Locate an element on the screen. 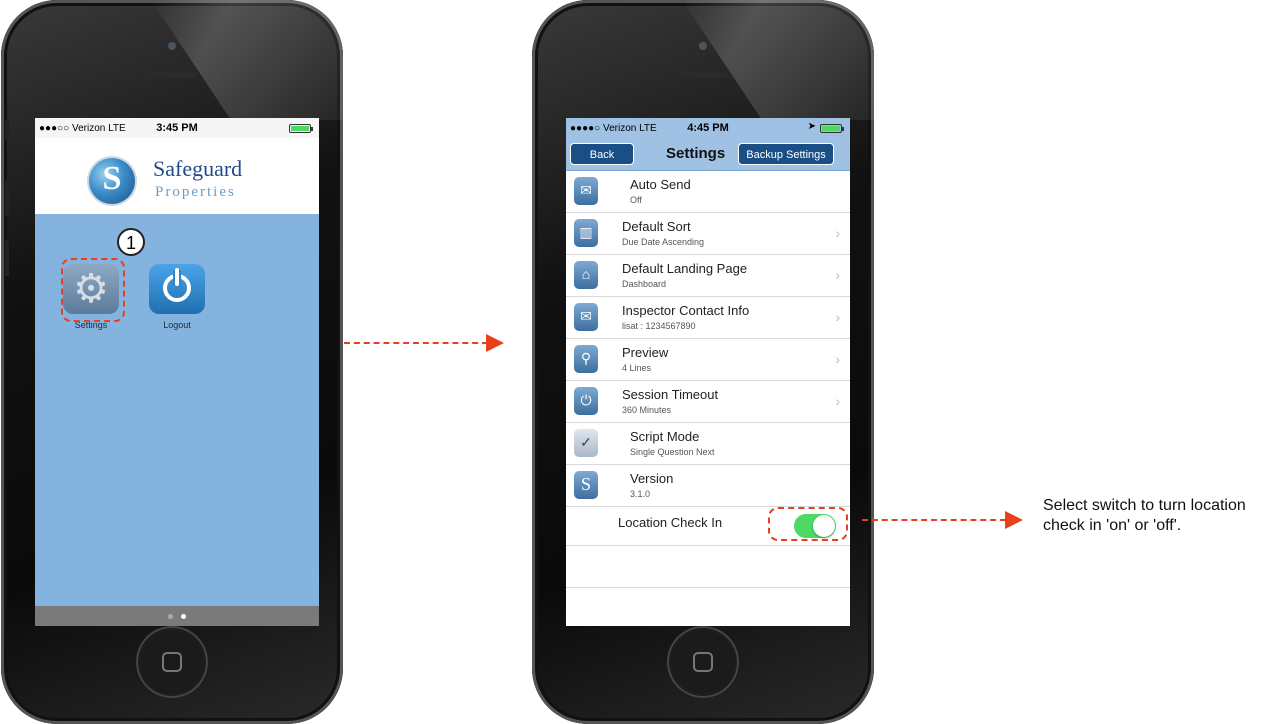 The image size is (1273, 724). setting-default-landing-page: ⌂ Default Landing Page Dashboard › is located at coordinates (708, 276).